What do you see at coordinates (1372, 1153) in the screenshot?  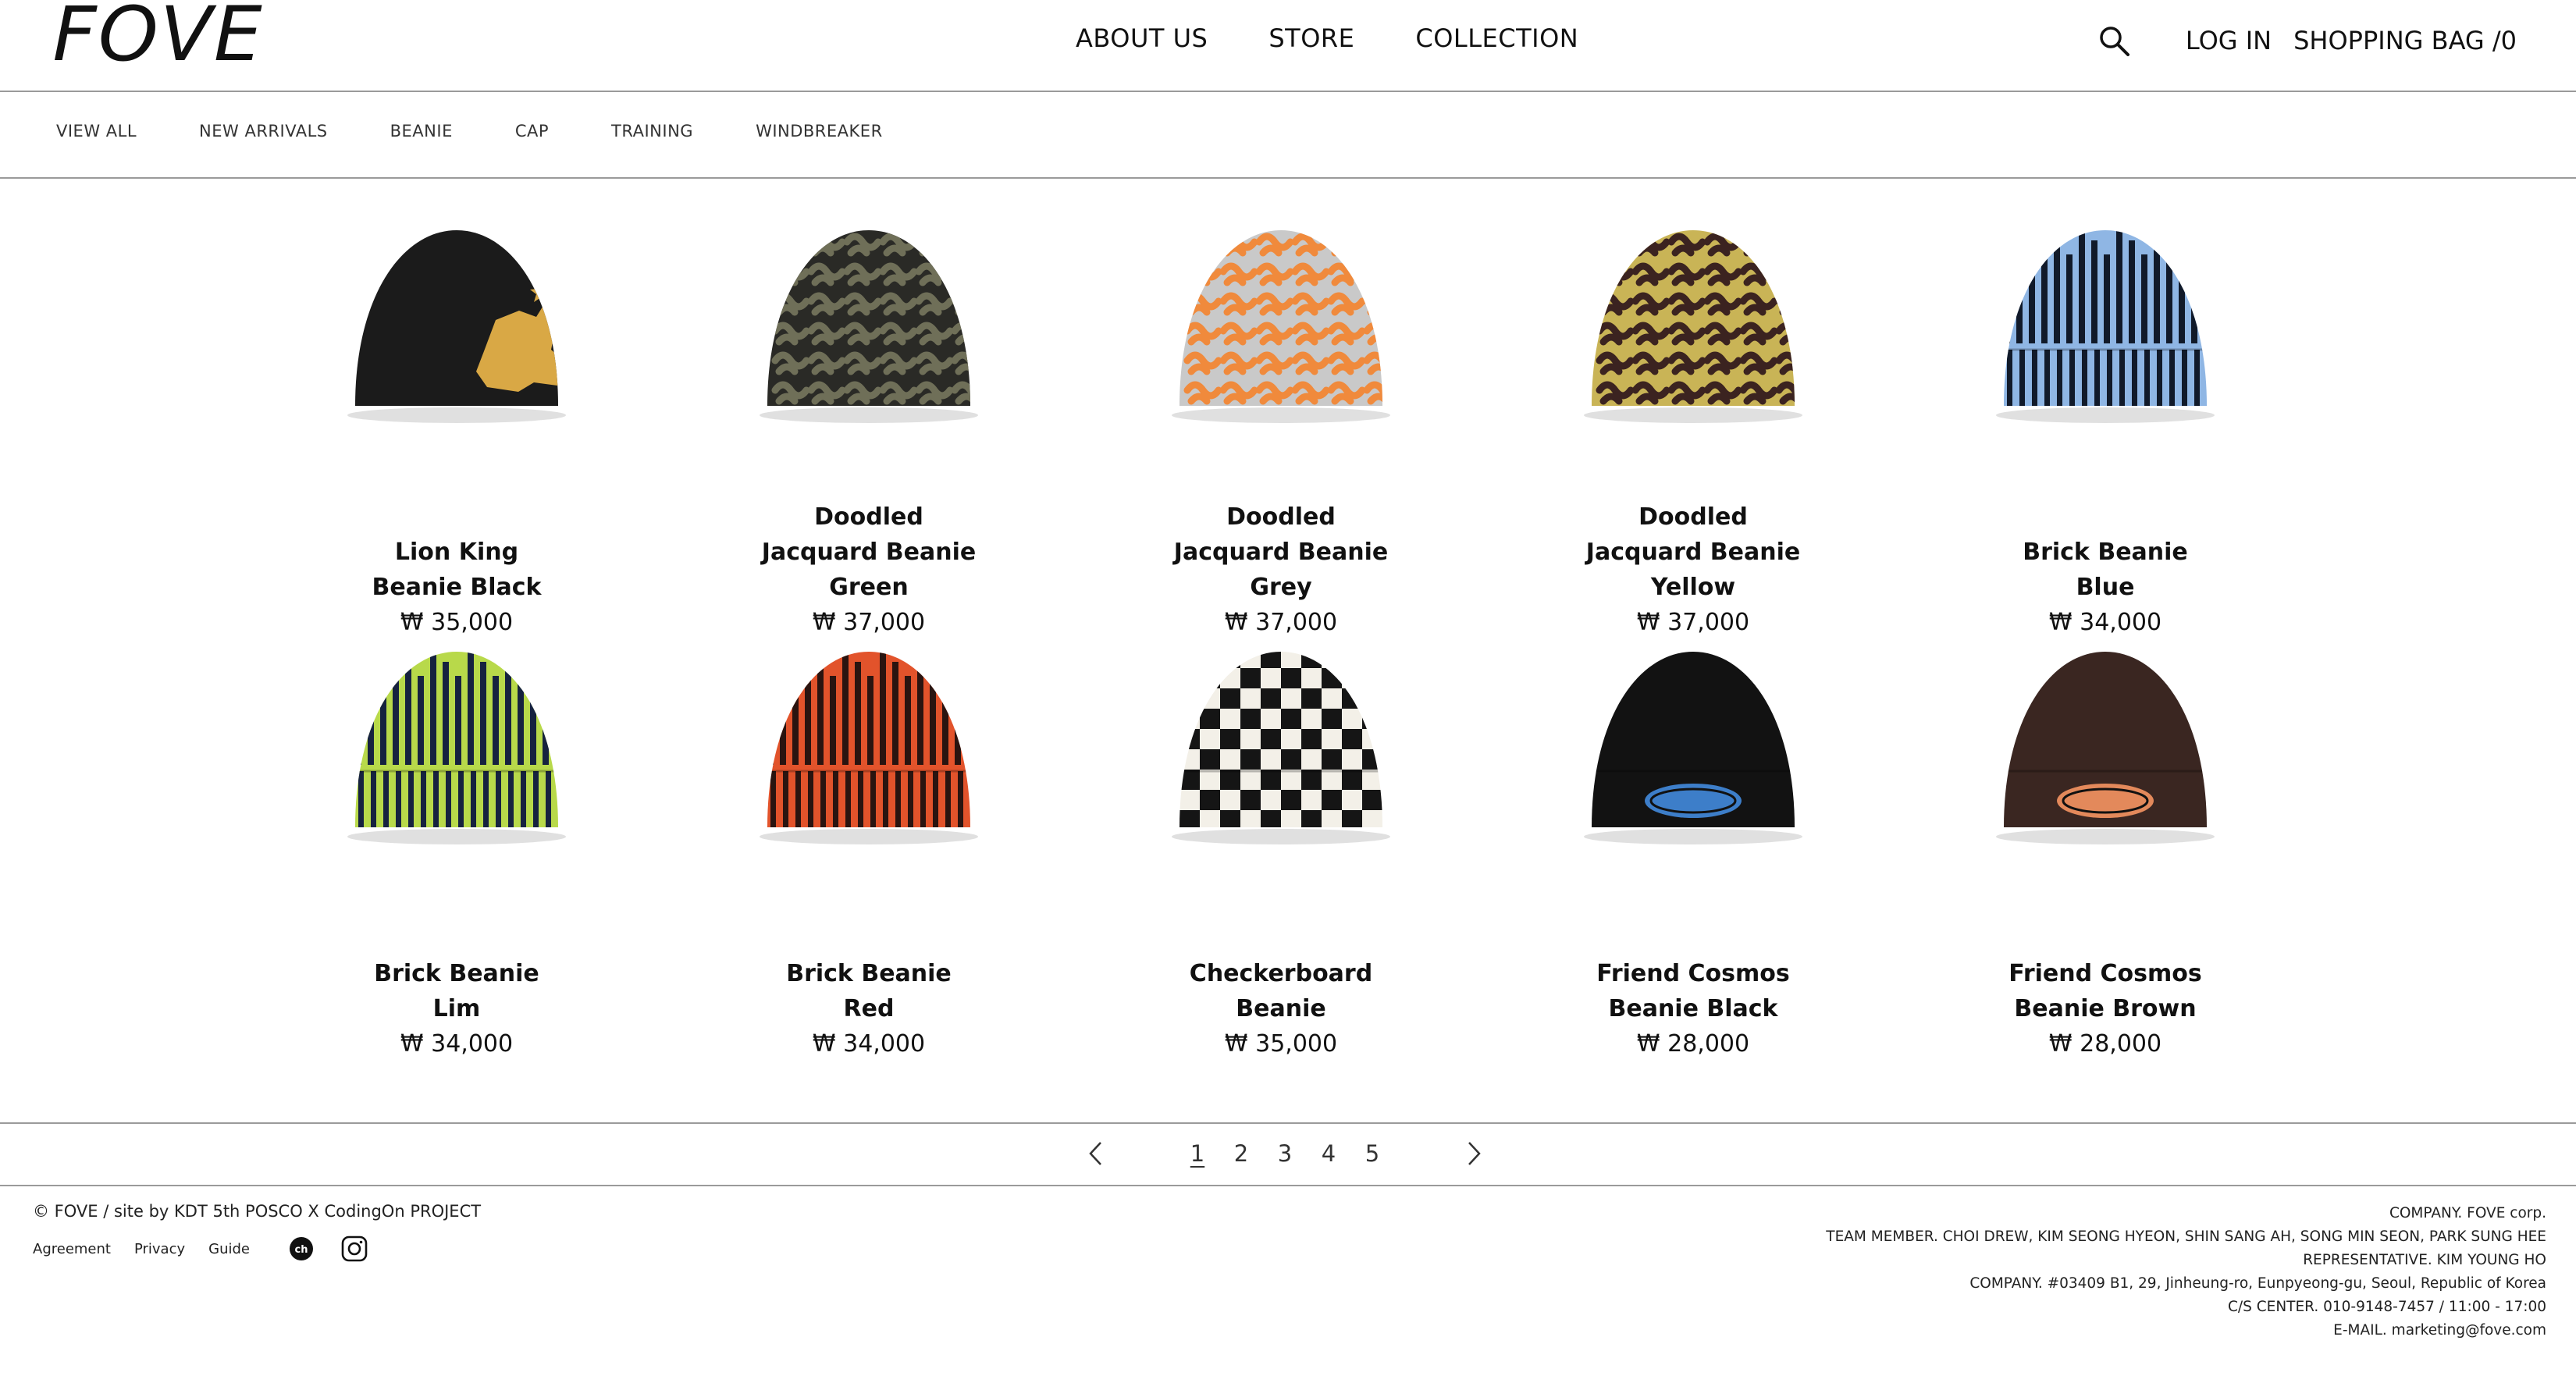 I see `page-link-5: 5` at bounding box center [1372, 1153].